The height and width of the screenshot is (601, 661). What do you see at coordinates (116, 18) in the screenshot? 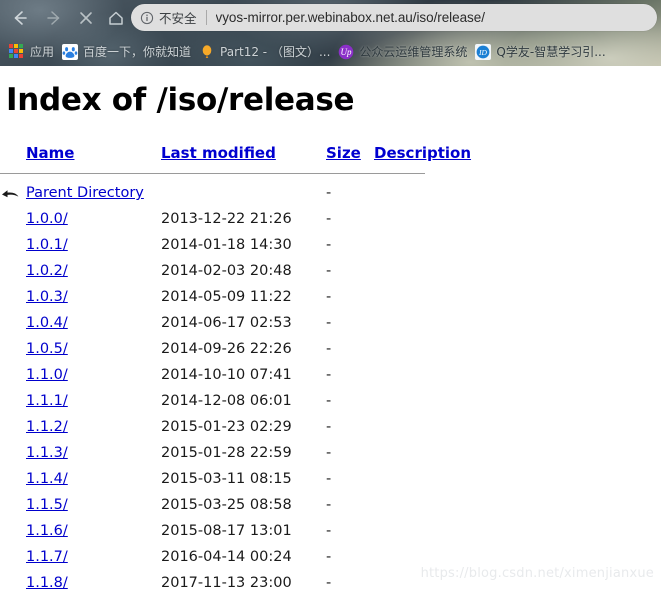
I see `home-button` at bounding box center [116, 18].